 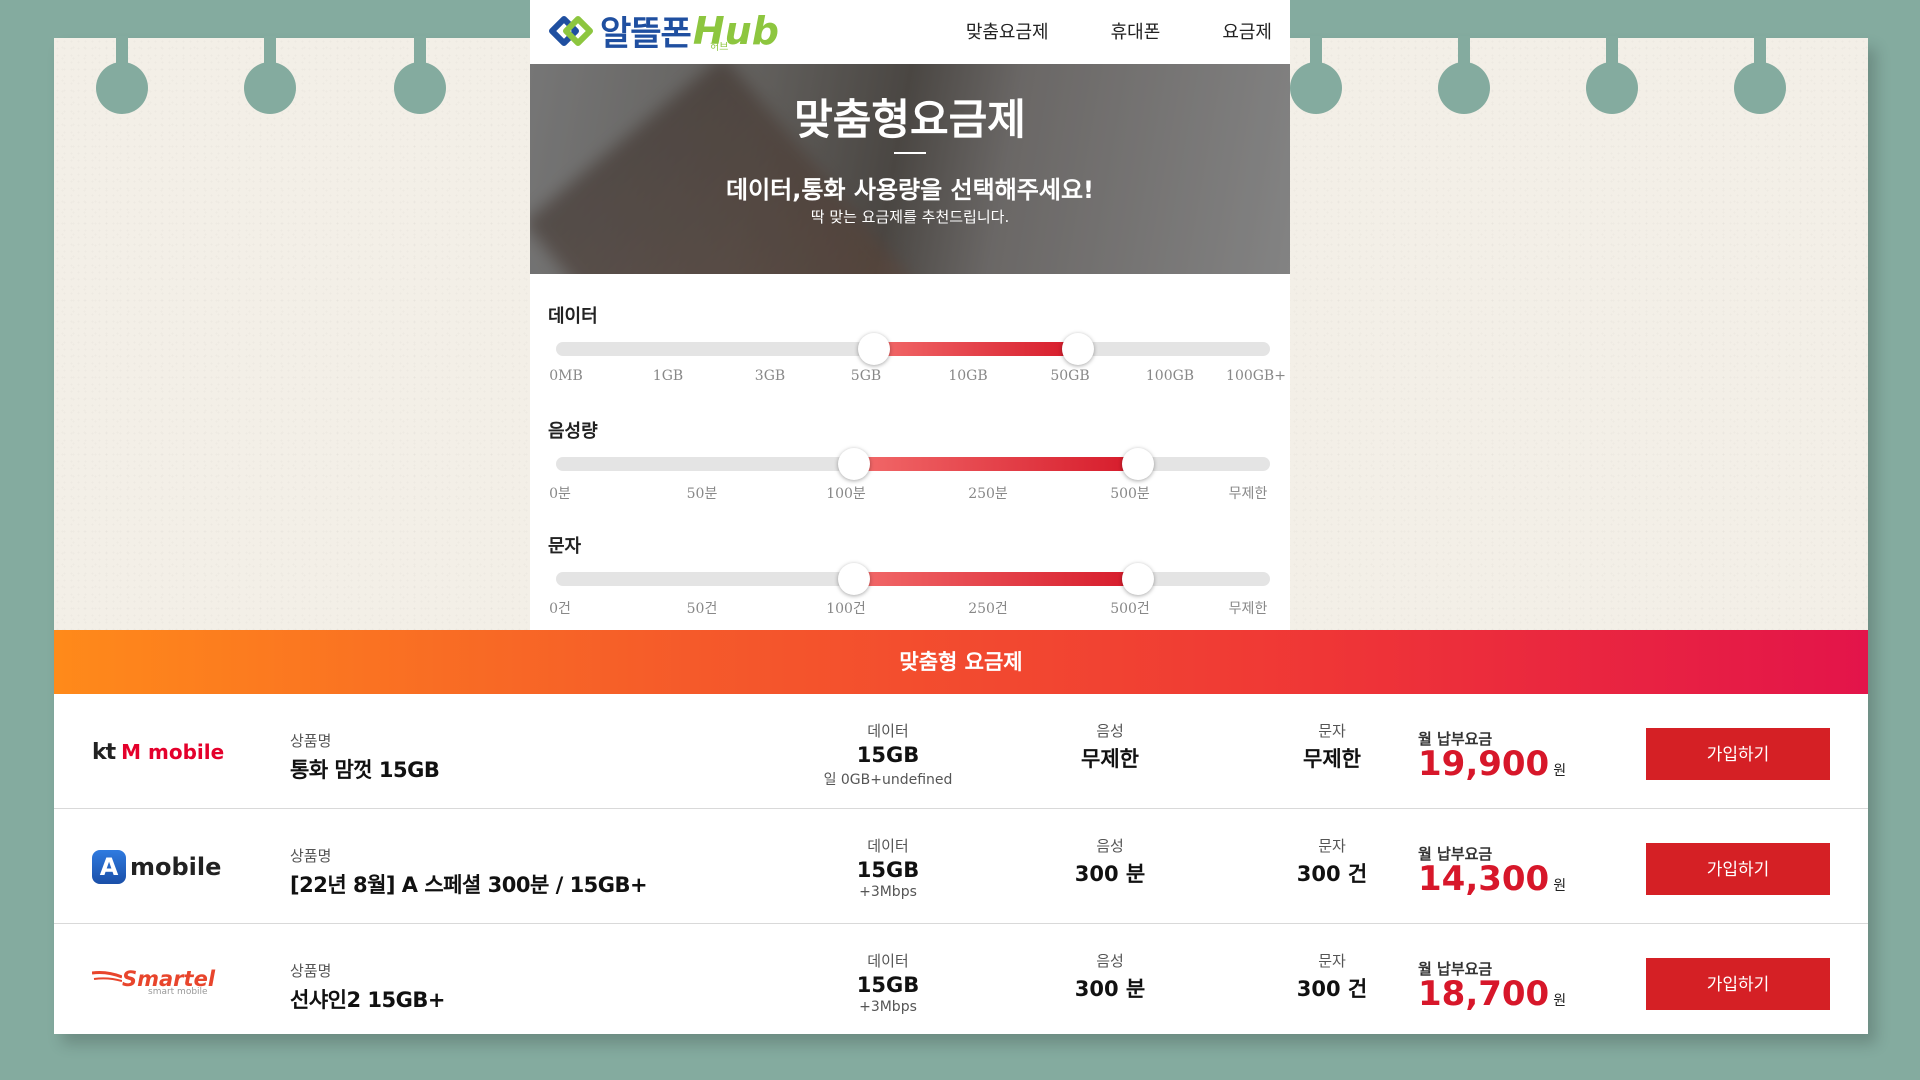 I want to click on sms-slider-ticks: 0건 50건 100건 250건 500건 무제한, so click(x=918, y=608).